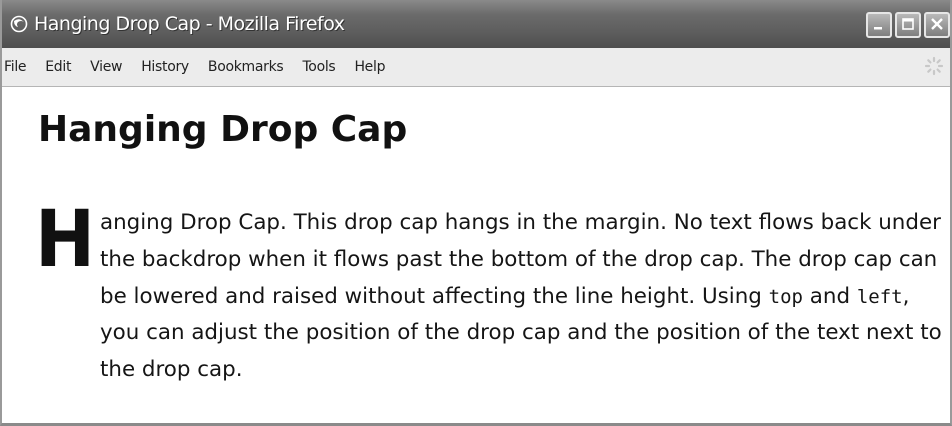  What do you see at coordinates (318, 67) in the screenshot?
I see `menu-tools: Tools` at bounding box center [318, 67].